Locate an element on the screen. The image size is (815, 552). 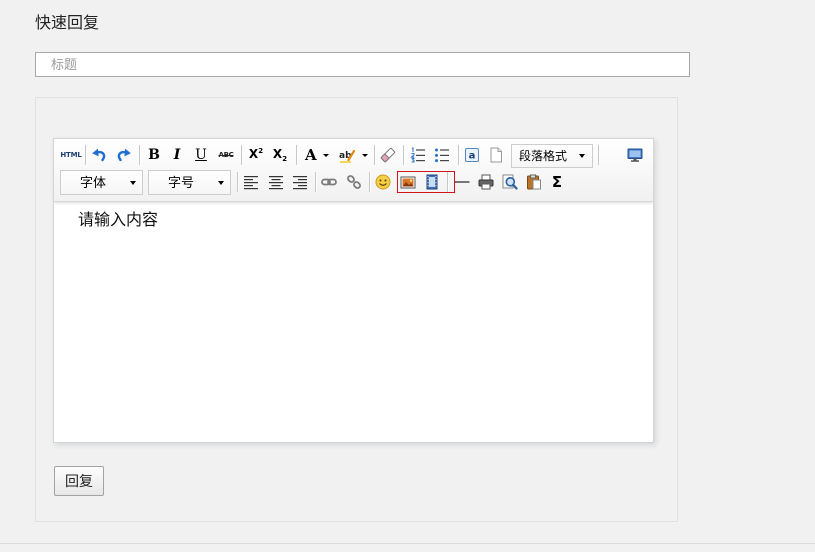
bold-button: B is located at coordinates (154, 155).